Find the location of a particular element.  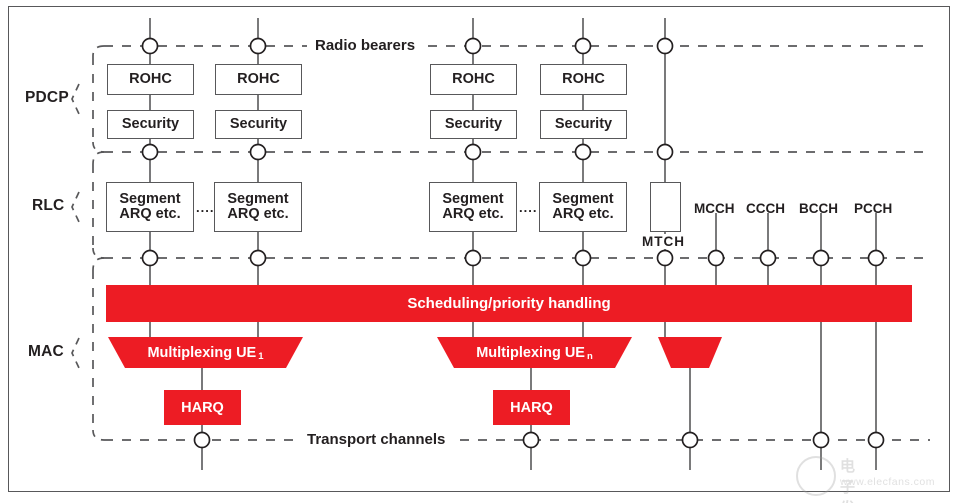

mtch-box is located at coordinates (665, 207).